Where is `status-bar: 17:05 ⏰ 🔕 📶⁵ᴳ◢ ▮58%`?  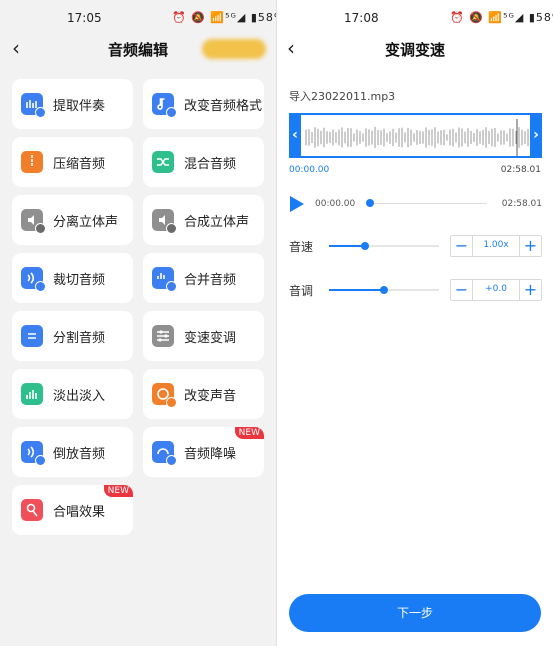 status-bar: 17:05 ⏰ 🔕 📶⁵ᴳ◢ ▮58% is located at coordinates (142, 18).